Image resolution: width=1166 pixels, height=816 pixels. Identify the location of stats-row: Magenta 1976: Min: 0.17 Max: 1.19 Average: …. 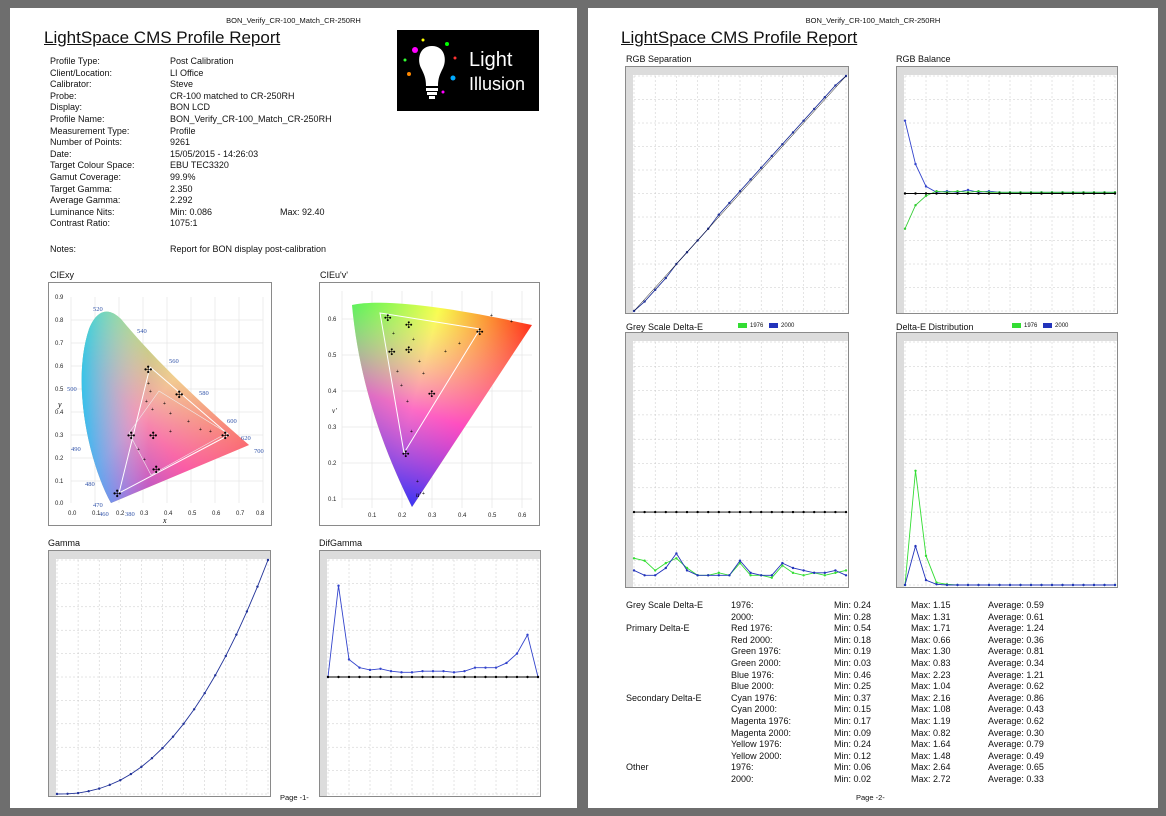
(866, 722).